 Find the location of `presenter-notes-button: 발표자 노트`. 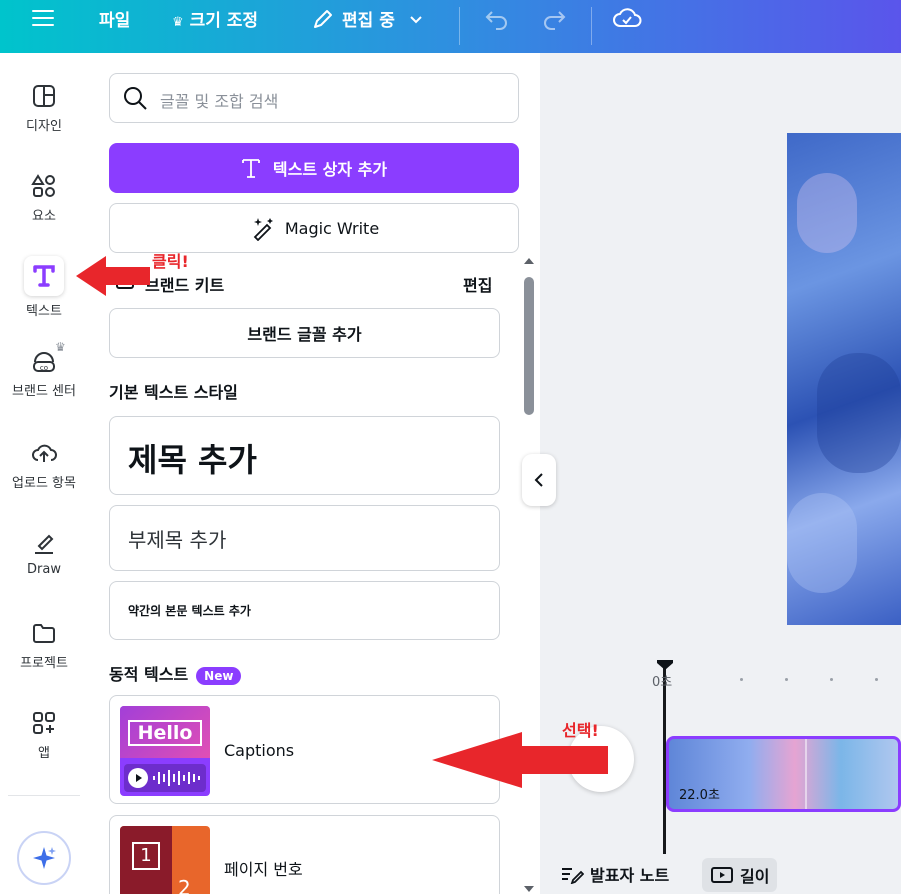

presenter-notes-button: 발표자 노트 is located at coordinates (614, 874).